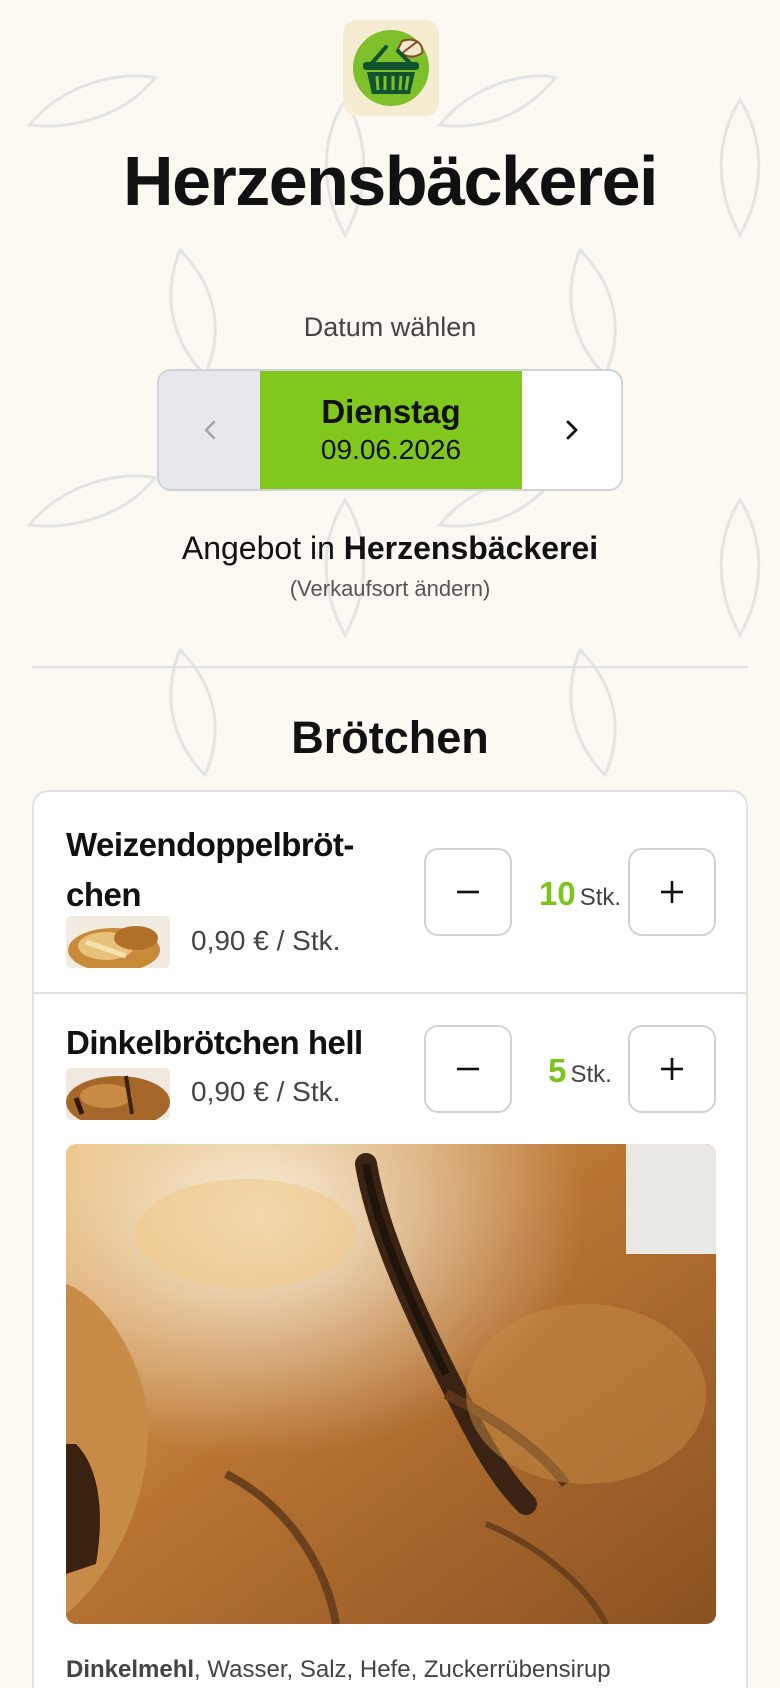 The height and width of the screenshot is (1688, 780). I want to click on section-title: Brötchen, so click(390, 737).